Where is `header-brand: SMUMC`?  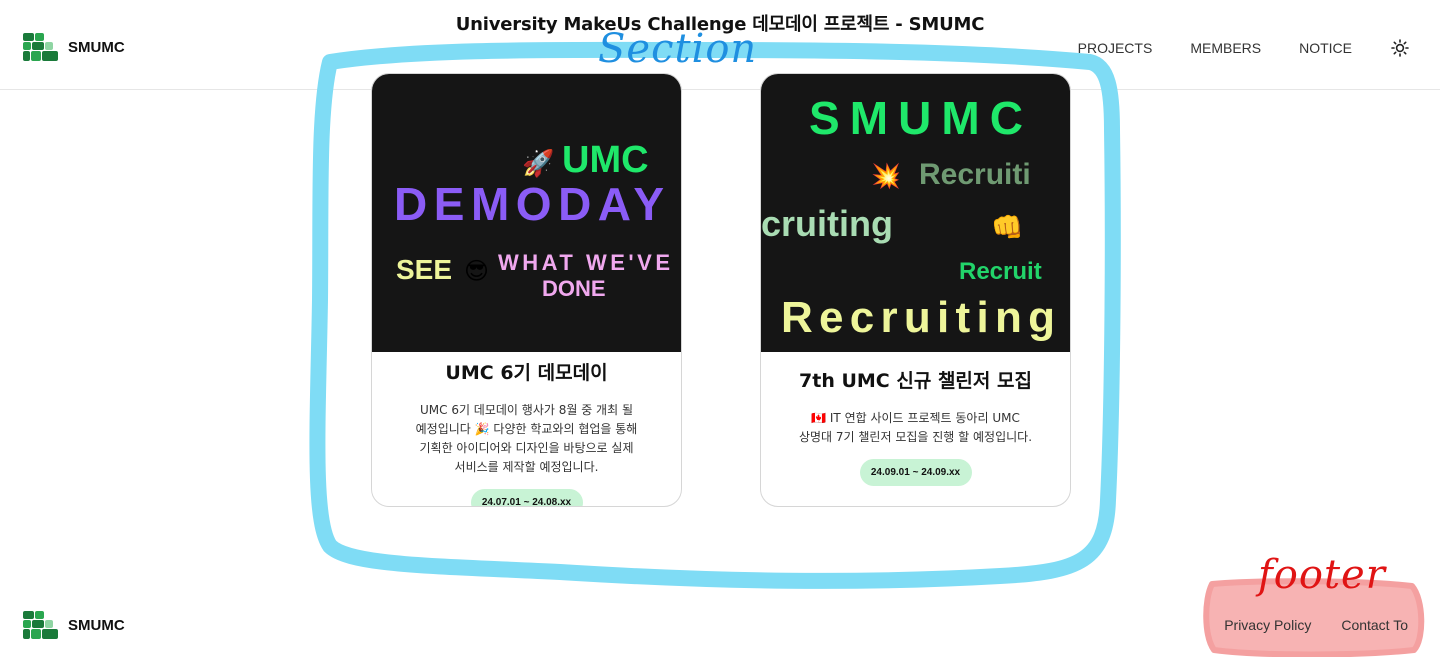 header-brand: SMUMC is located at coordinates (73, 47).